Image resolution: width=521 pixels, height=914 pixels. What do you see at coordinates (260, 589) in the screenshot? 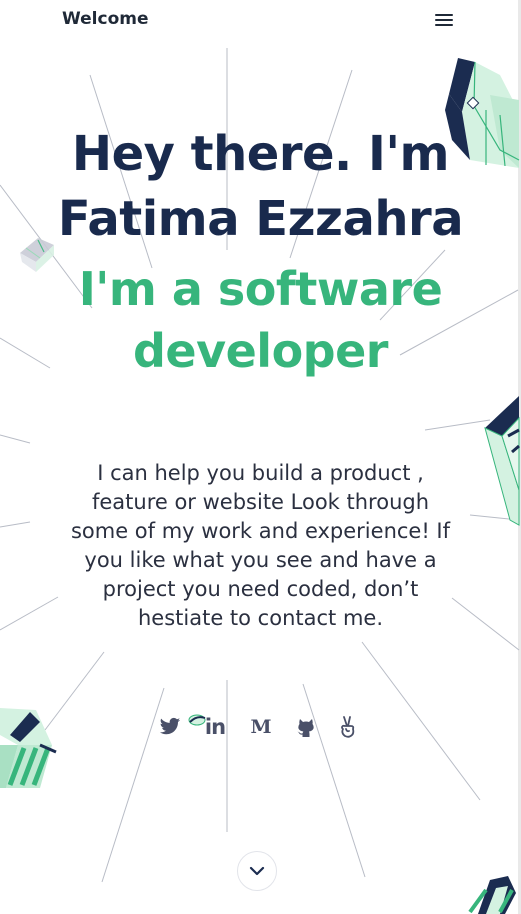
I see `intro-line: project you need coded, don’t` at bounding box center [260, 589].